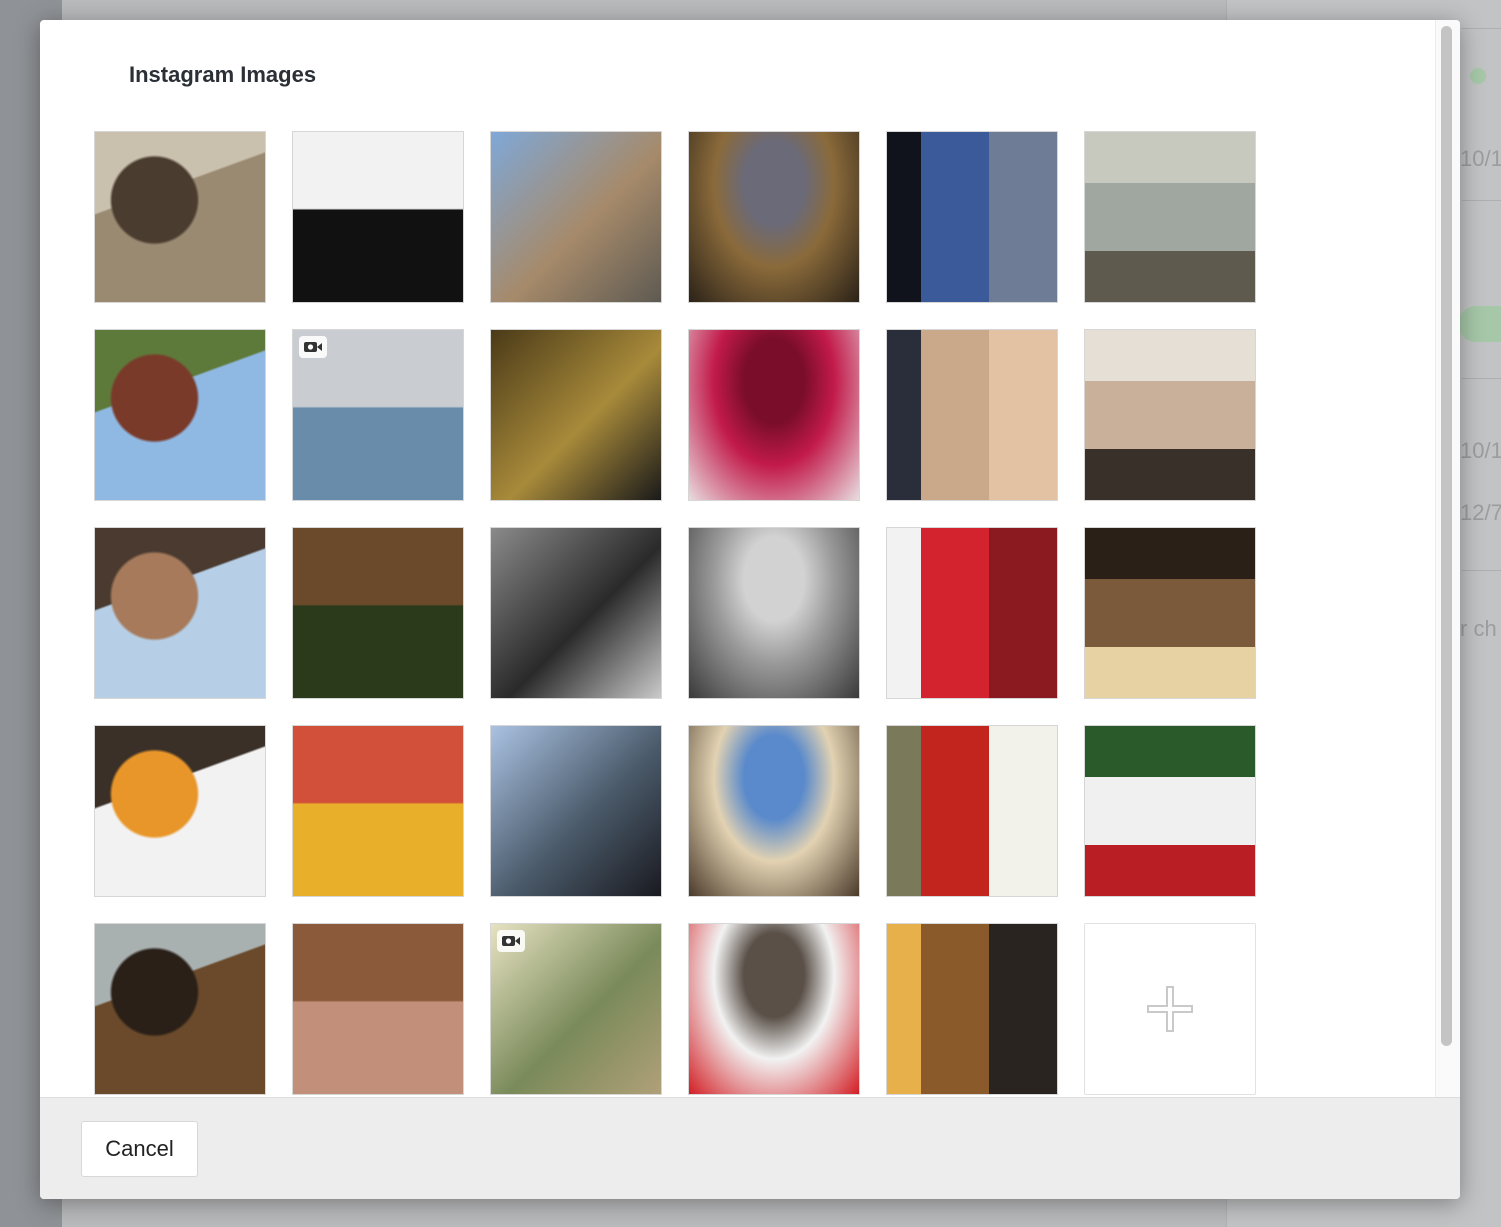 The image size is (1501, 1227). Describe the element at coordinates (1478, 628) in the screenshot. I see `background-placeholder-text: r ch` at that location.